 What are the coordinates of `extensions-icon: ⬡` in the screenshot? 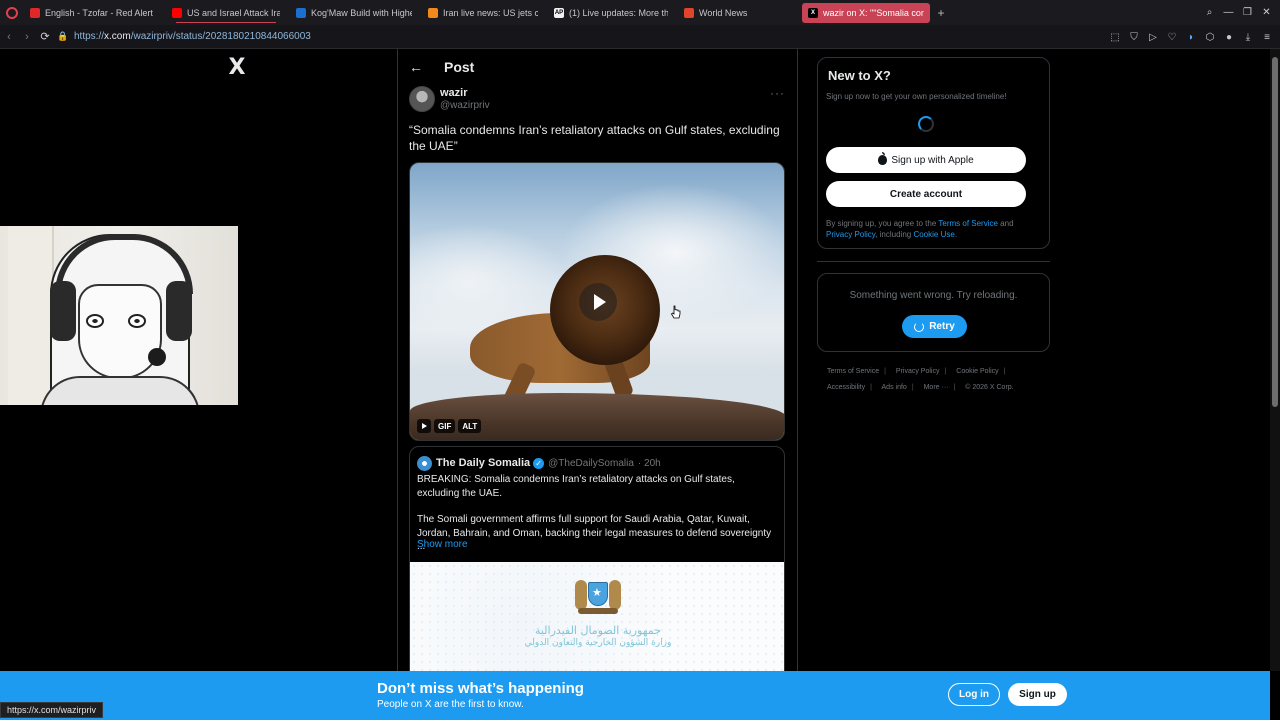 It's located at (1210, 37).